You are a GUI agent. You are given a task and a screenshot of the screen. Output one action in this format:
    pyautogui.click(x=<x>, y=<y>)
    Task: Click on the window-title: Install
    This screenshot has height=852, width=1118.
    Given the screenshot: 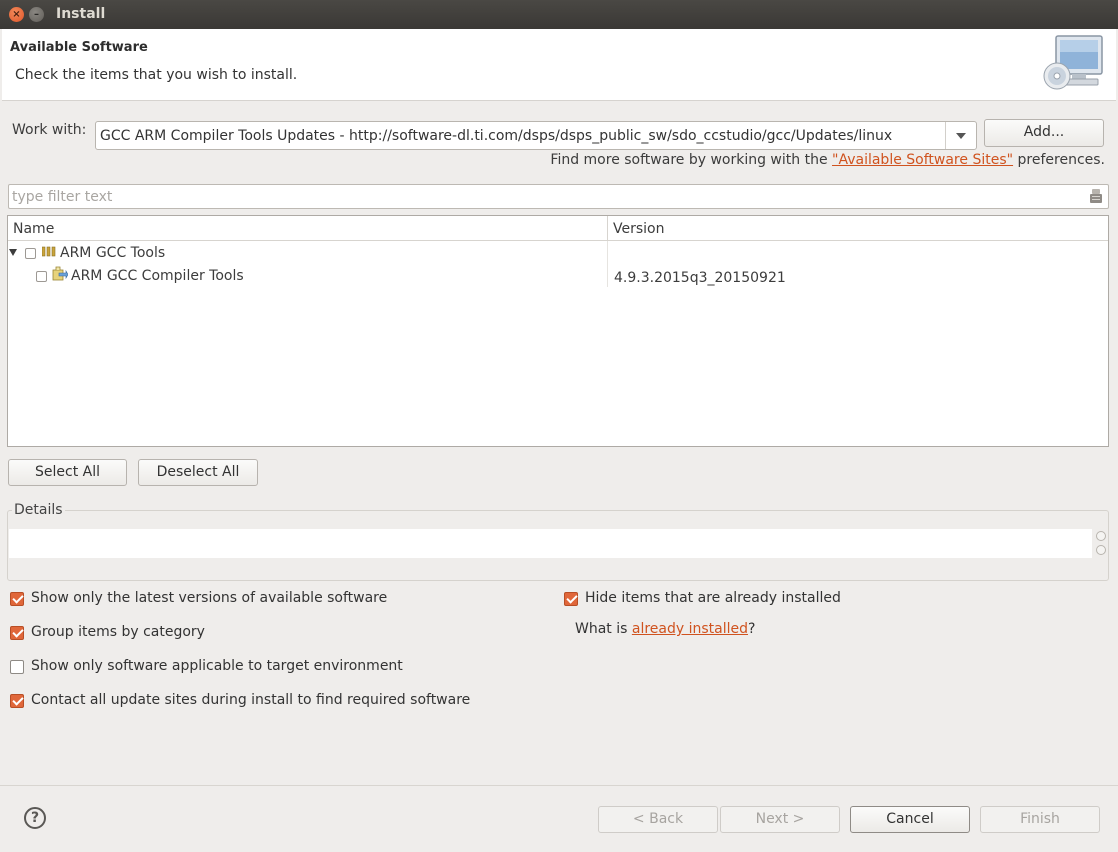 What is the action you would take?
    pyautogui.click(x=81, y=14)
    